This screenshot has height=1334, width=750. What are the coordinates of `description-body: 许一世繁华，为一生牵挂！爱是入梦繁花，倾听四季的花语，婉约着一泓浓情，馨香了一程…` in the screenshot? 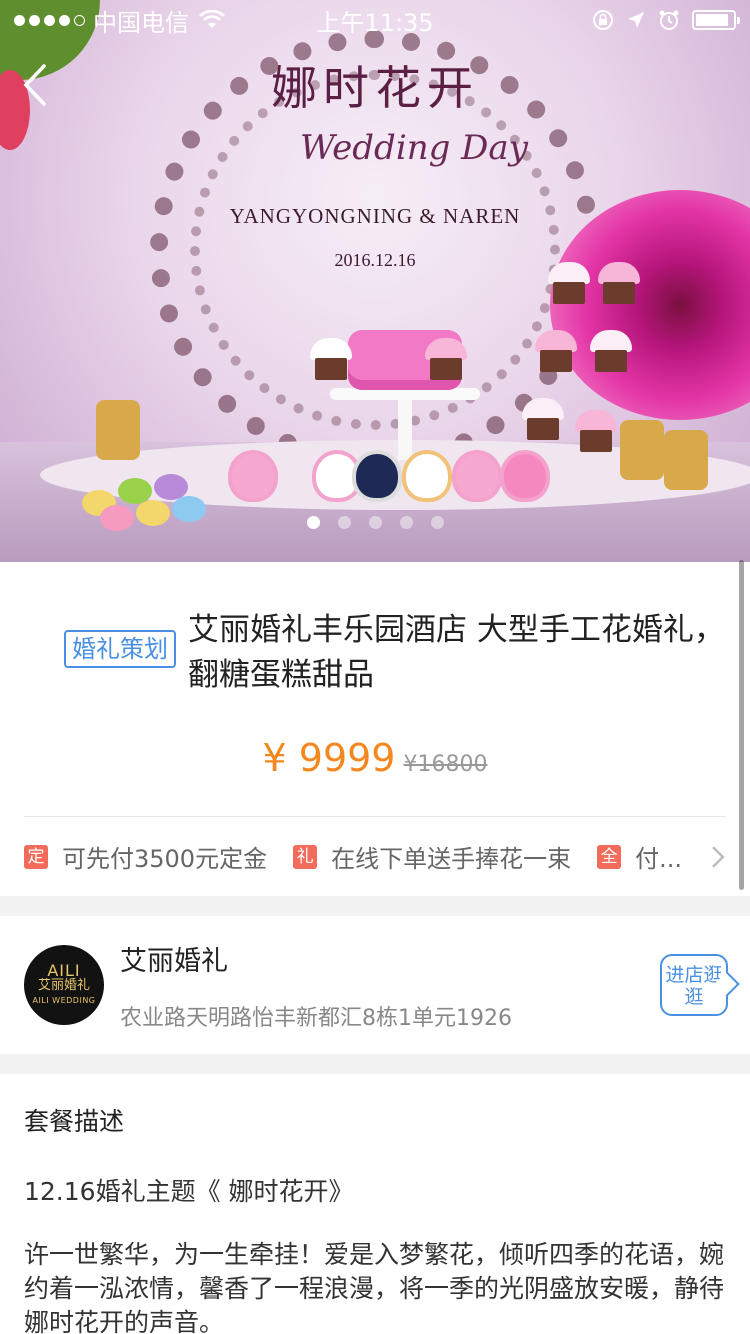 It's located at (374, 1287).